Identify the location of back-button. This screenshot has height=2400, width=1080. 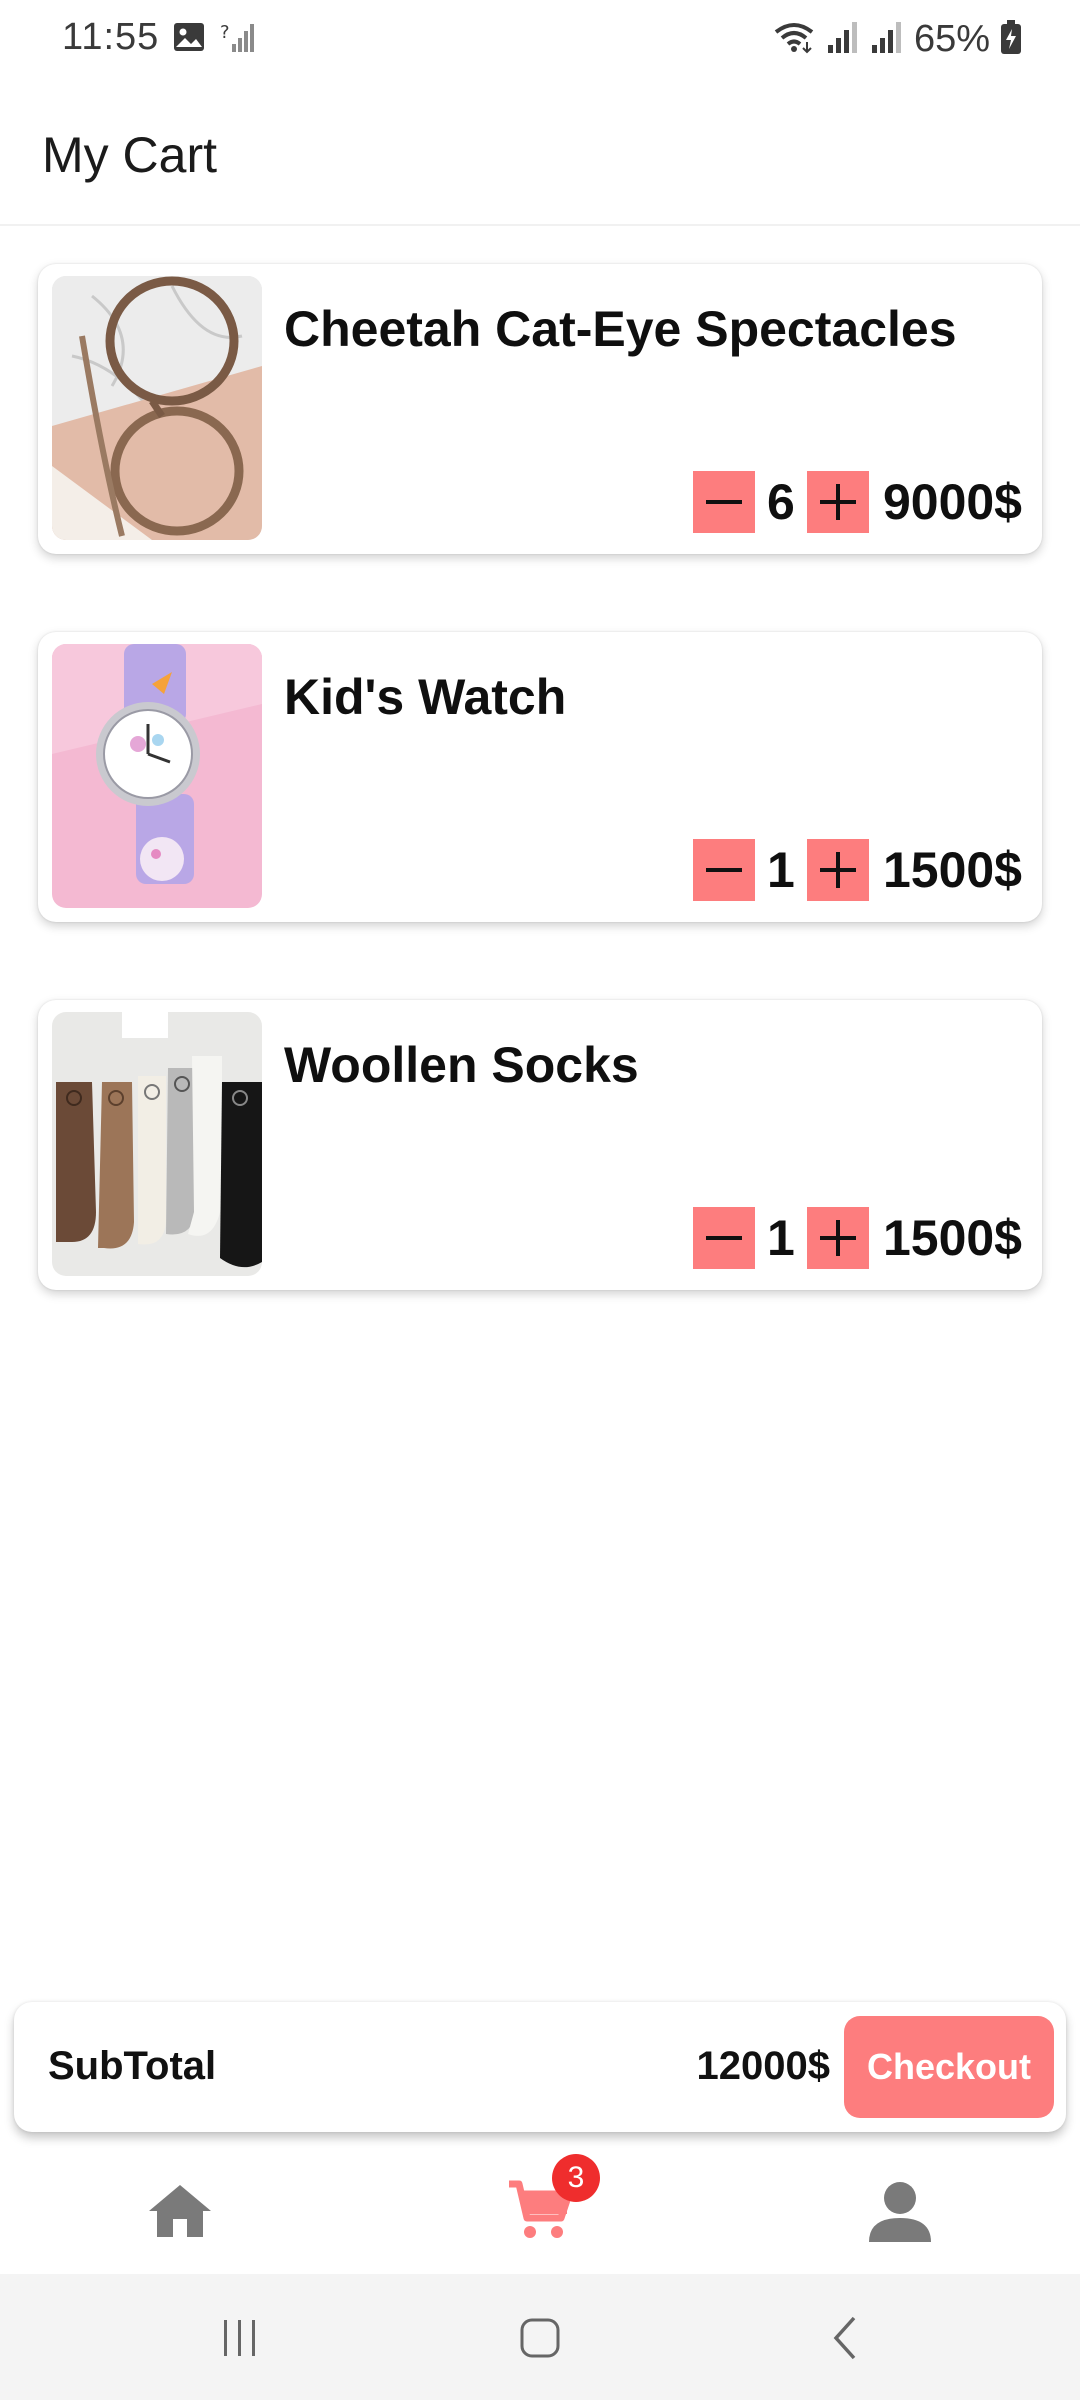
(844, 2338).